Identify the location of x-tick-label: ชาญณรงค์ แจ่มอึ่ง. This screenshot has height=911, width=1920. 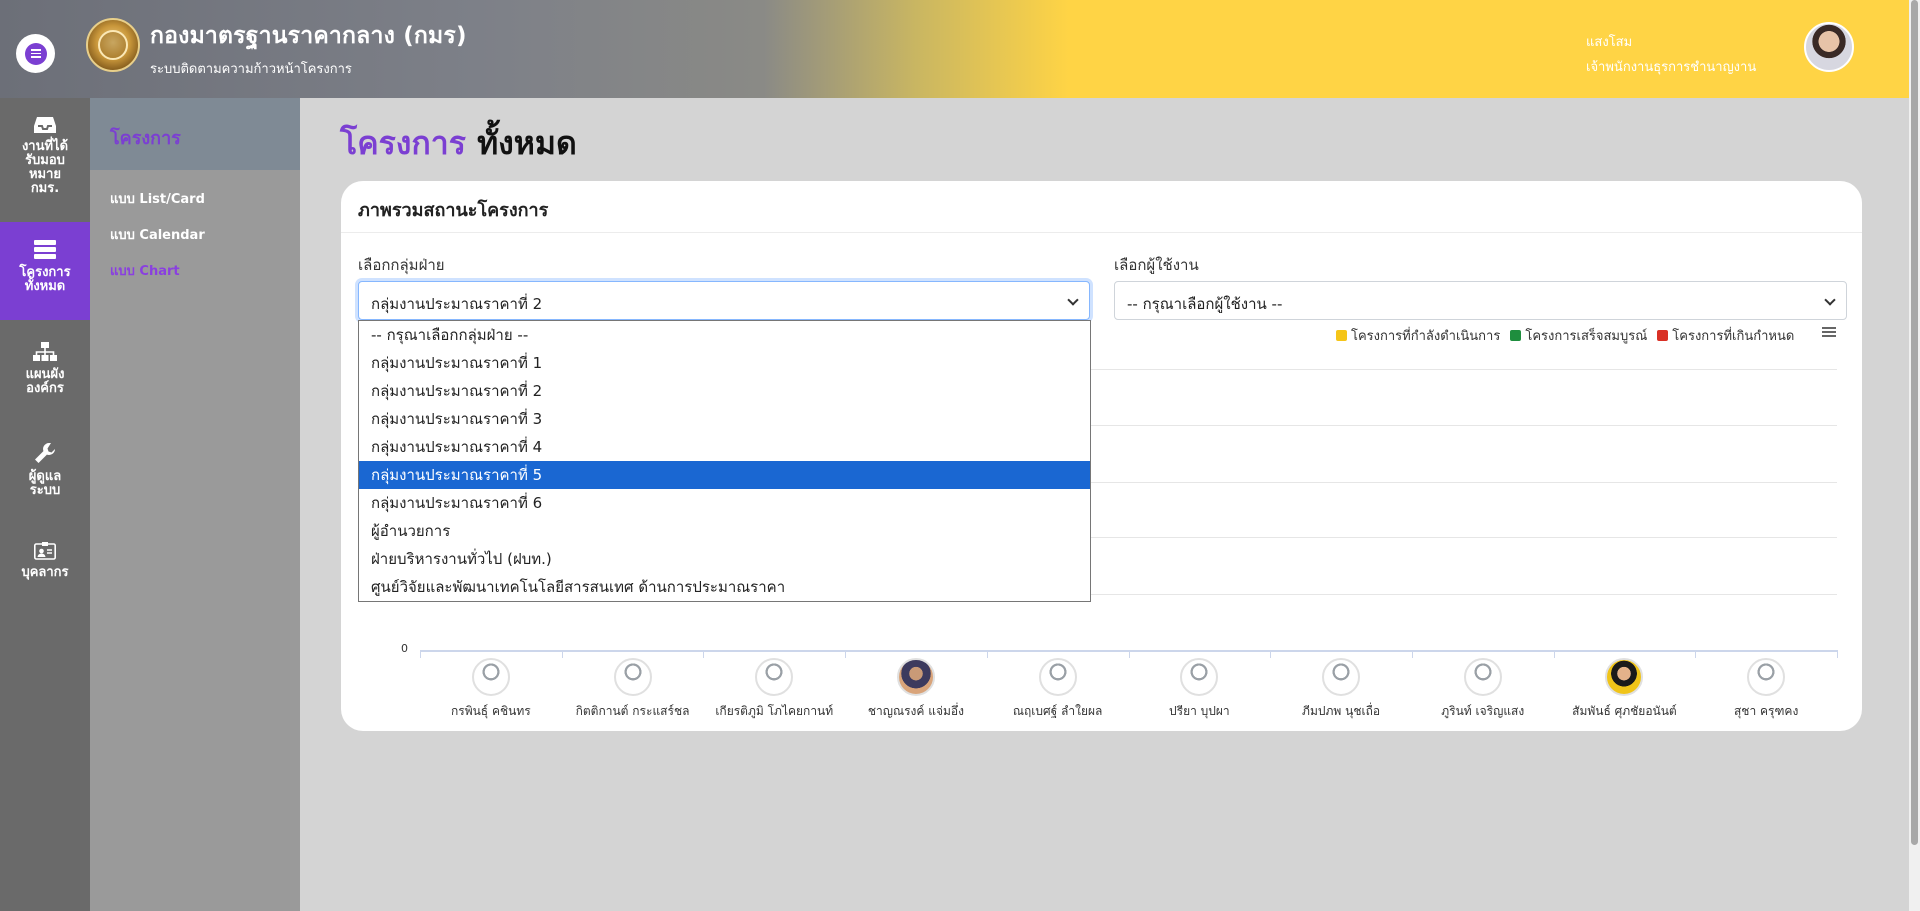
(915, 711).